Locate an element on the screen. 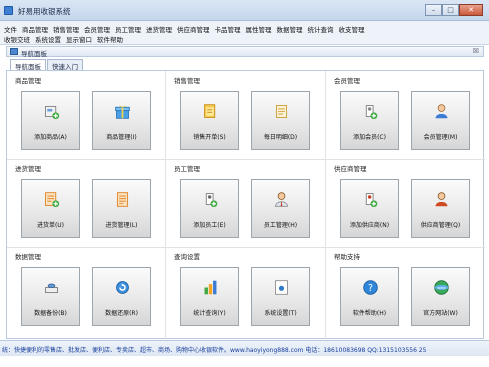 The image size is (489, 367). minimize-button: – is located at coordinates (433, 10).